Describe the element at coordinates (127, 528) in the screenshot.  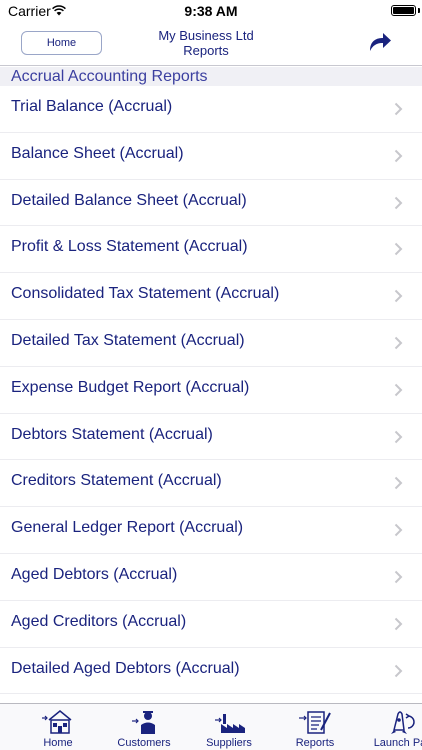
I see `report-label: General Ledger Report (Accrual)` at that location.